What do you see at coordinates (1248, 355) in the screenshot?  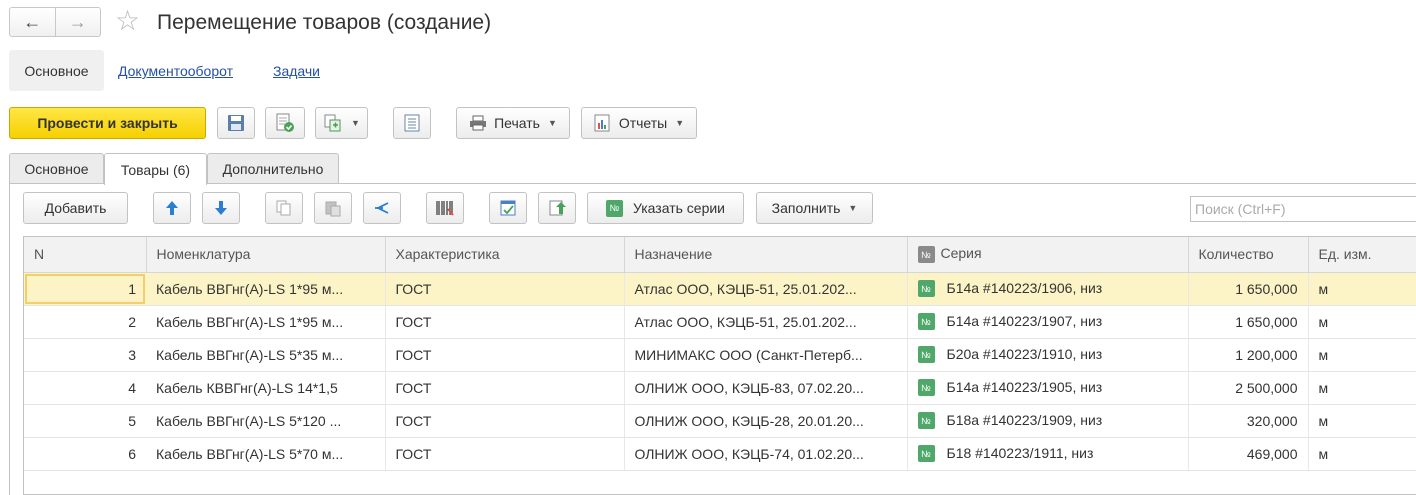 I see `cell-quantity: 1 200,000` at bounding box center [1248, 355].